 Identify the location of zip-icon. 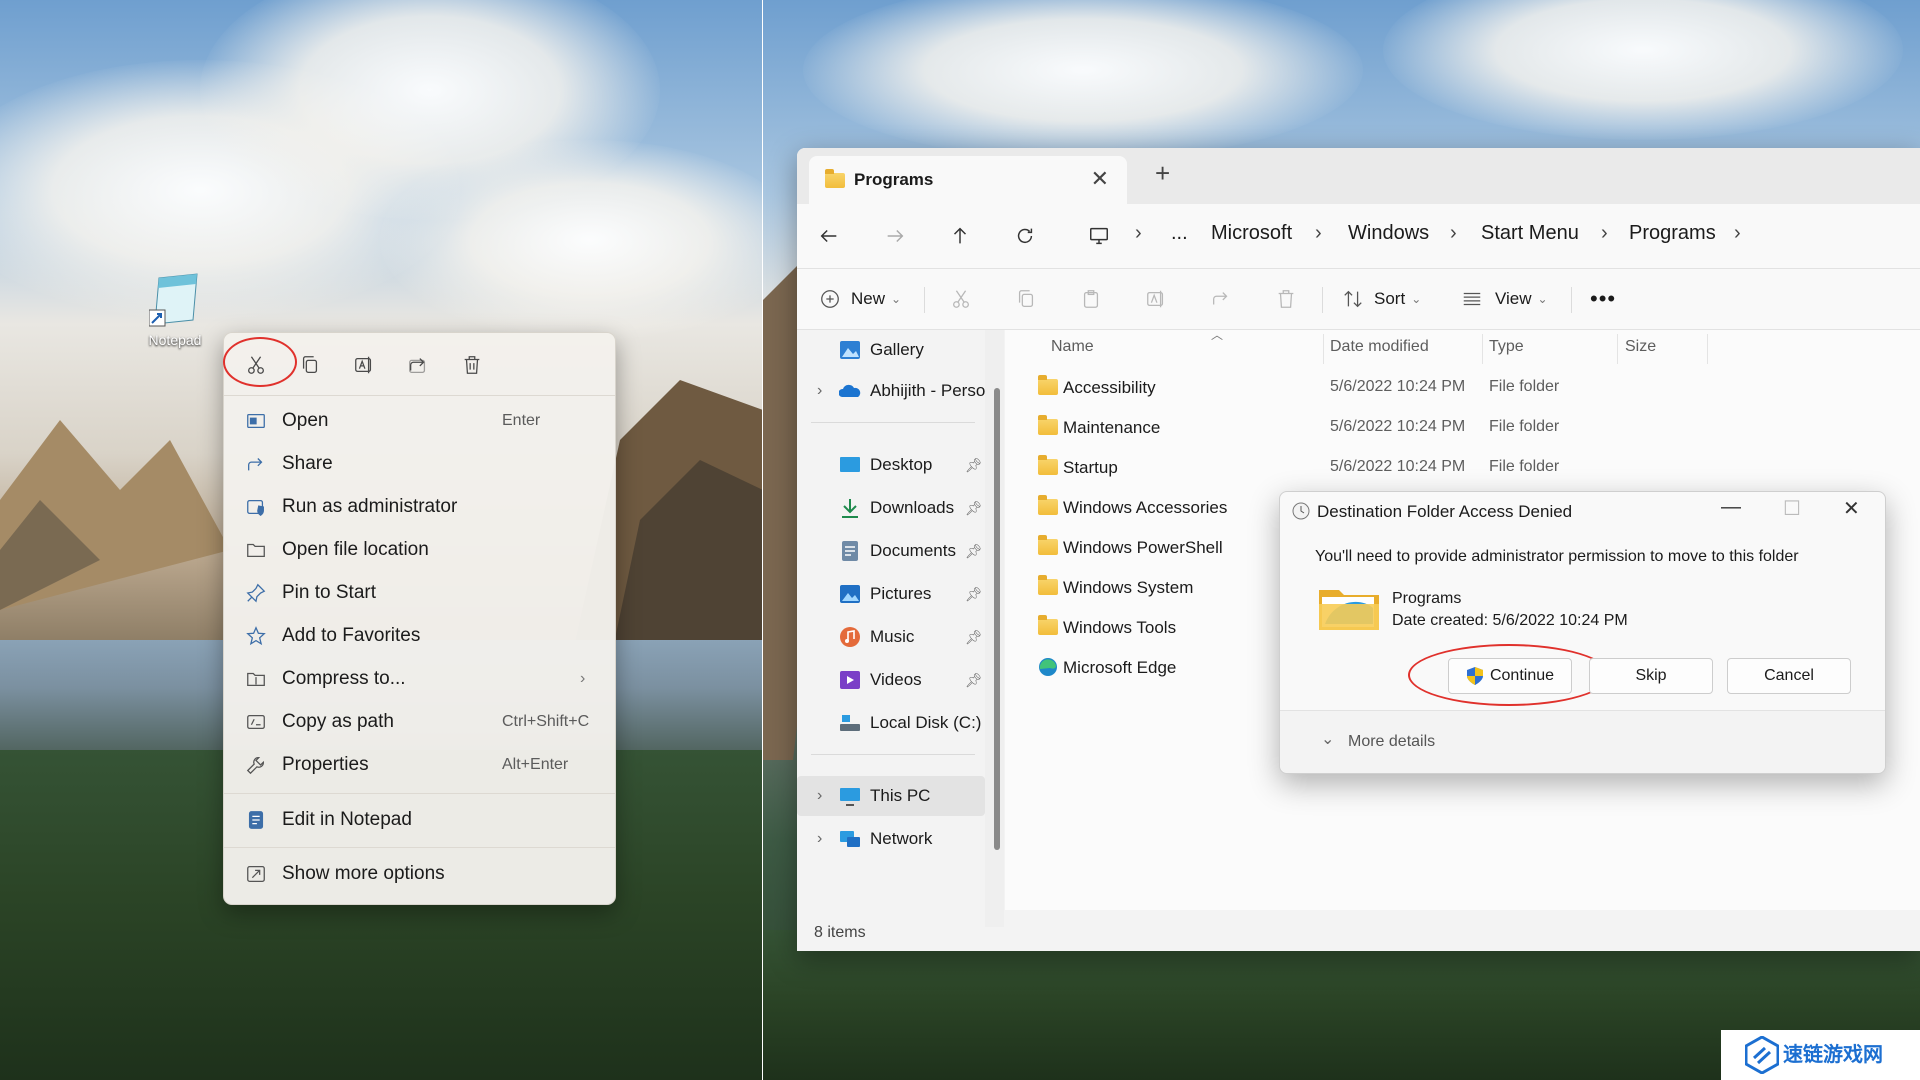
(256, 679).